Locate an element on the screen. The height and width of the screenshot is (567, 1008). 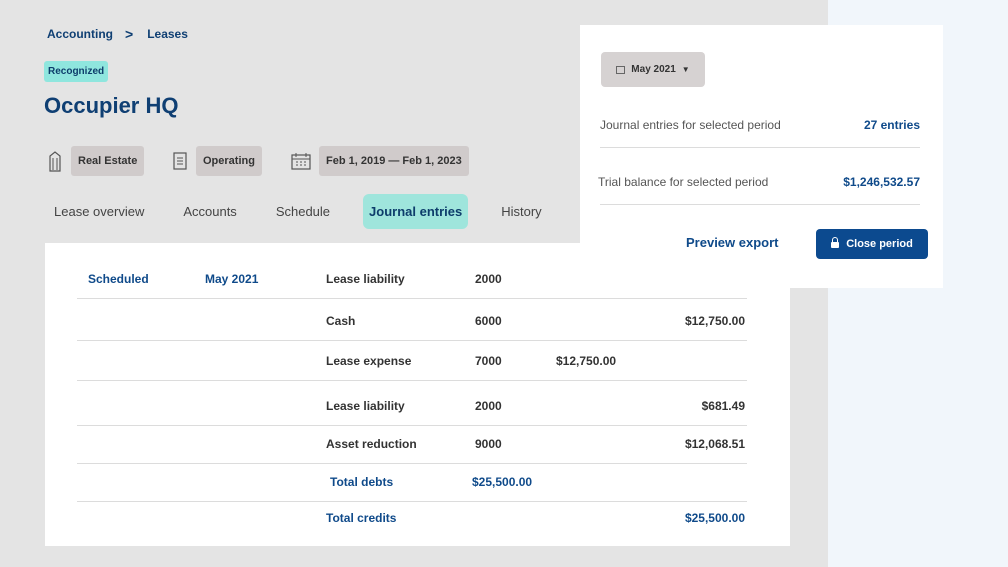
chevron-down-icon: ▼ is located at coordinates (685, 69).